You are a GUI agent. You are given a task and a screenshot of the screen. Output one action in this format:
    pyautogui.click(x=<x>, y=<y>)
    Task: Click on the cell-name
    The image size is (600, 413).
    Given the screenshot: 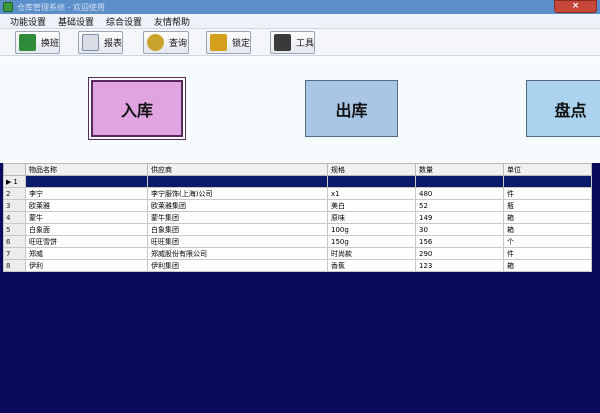 What is the action you would take?
    pyautogui.click(x=86, y=181)
    